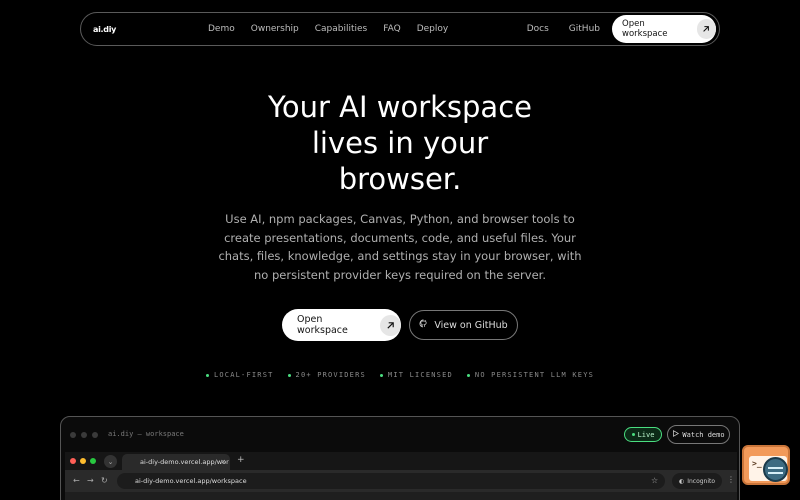  I want to click on badge-label: 20+ PROVIDERS, so click(330, 375).